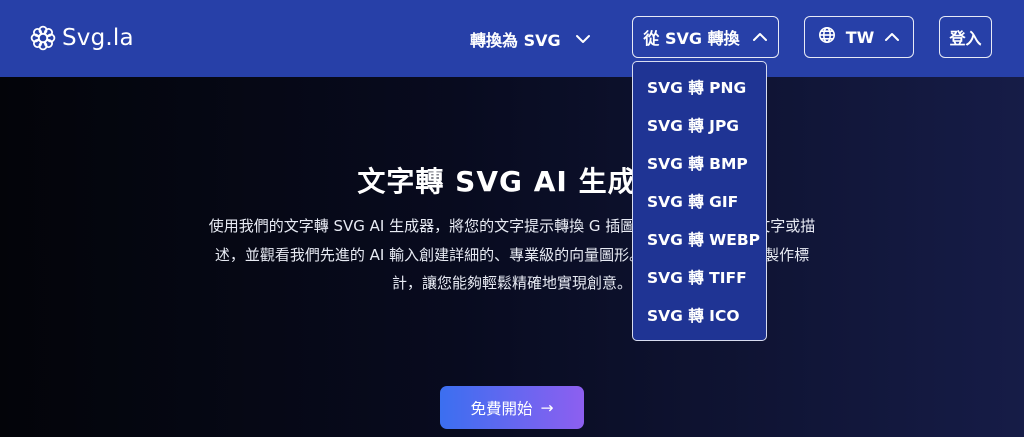  Describe the element at coordinates (693, 315) in the screenshot. I see `menu-item-svg-to-ico: SVG 轉 ICO` at that location.